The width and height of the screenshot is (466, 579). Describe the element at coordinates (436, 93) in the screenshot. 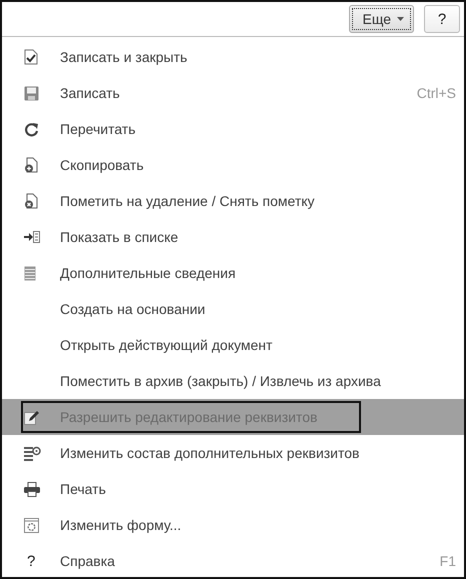

I see `shortcut-label: Ctrl+S` at that location.